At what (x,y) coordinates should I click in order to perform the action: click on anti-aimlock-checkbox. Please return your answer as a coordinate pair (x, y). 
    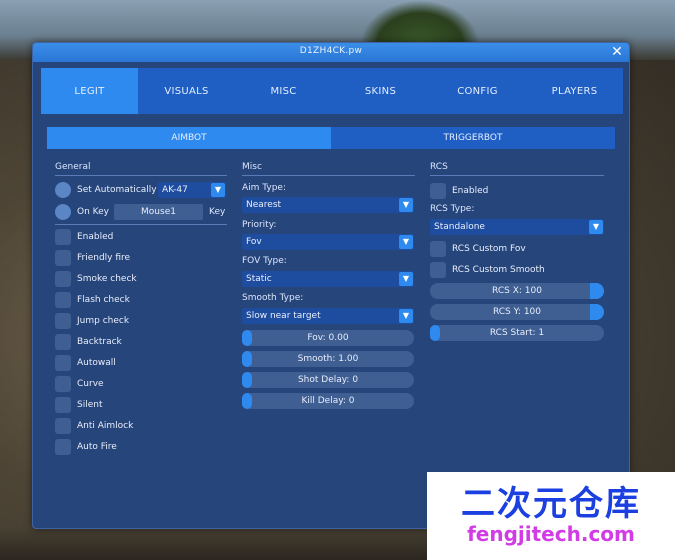
    Looking at the image, I should click on (63, 426).